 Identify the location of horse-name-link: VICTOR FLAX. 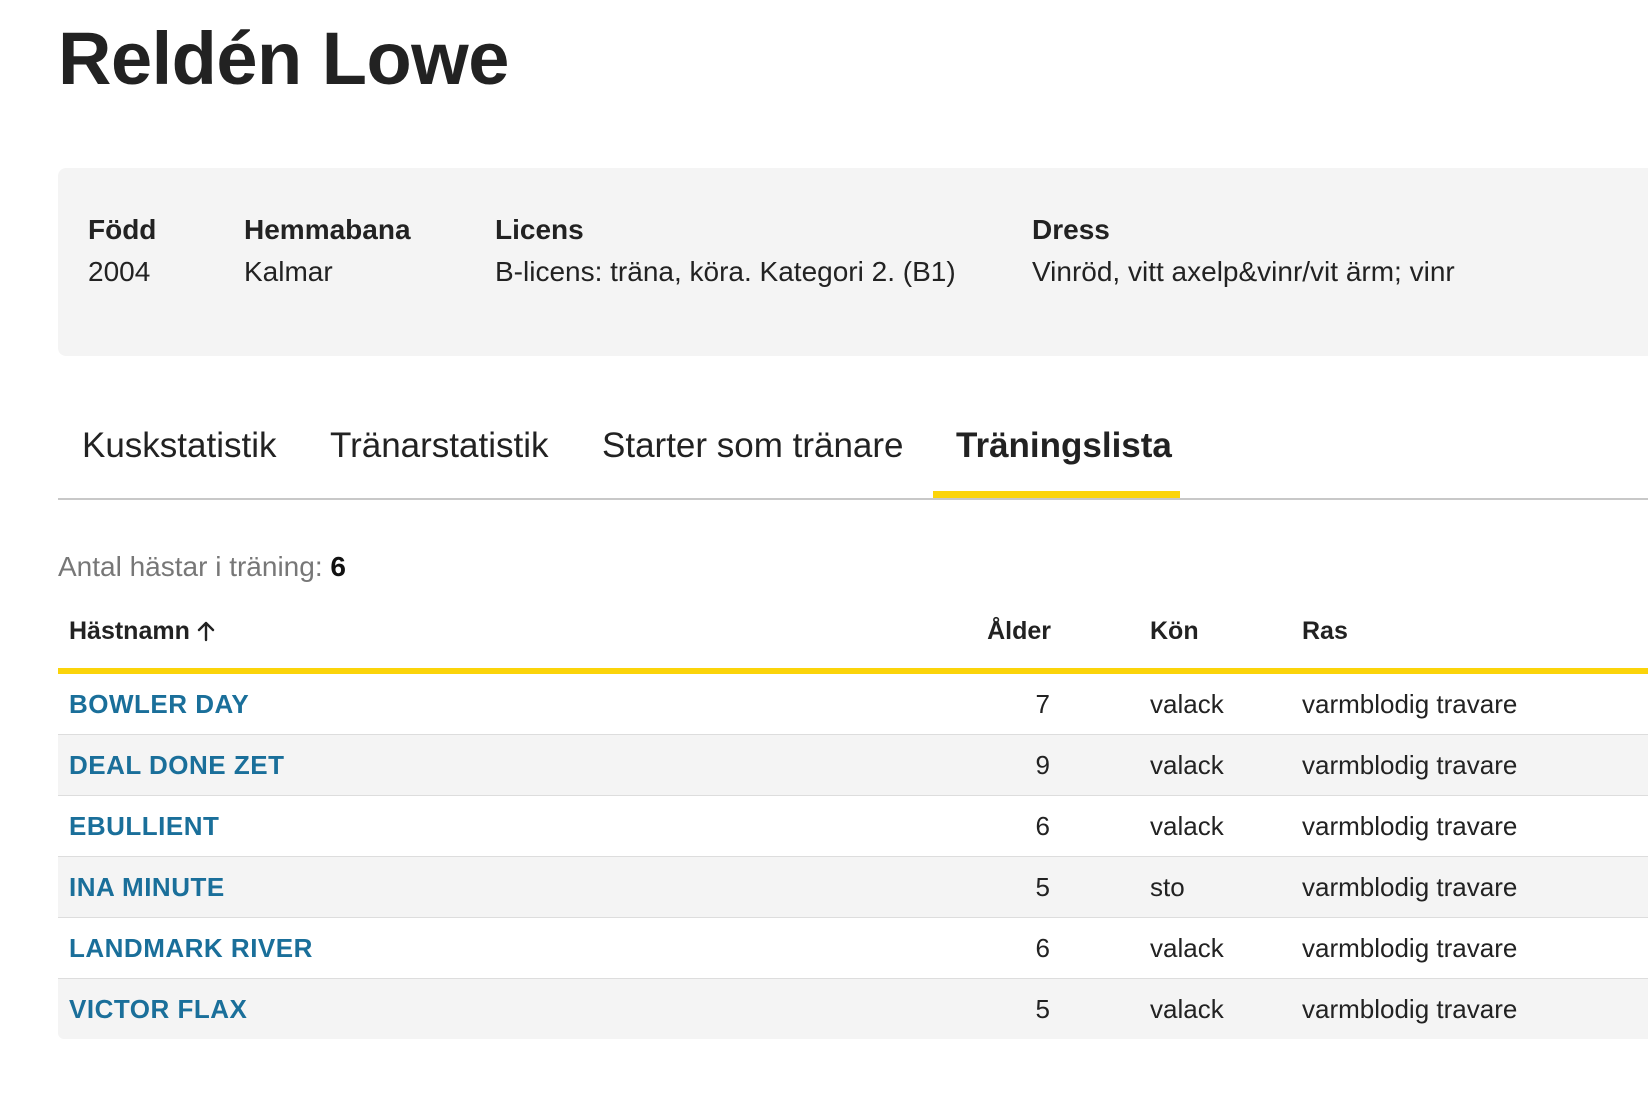
(158, 1009).